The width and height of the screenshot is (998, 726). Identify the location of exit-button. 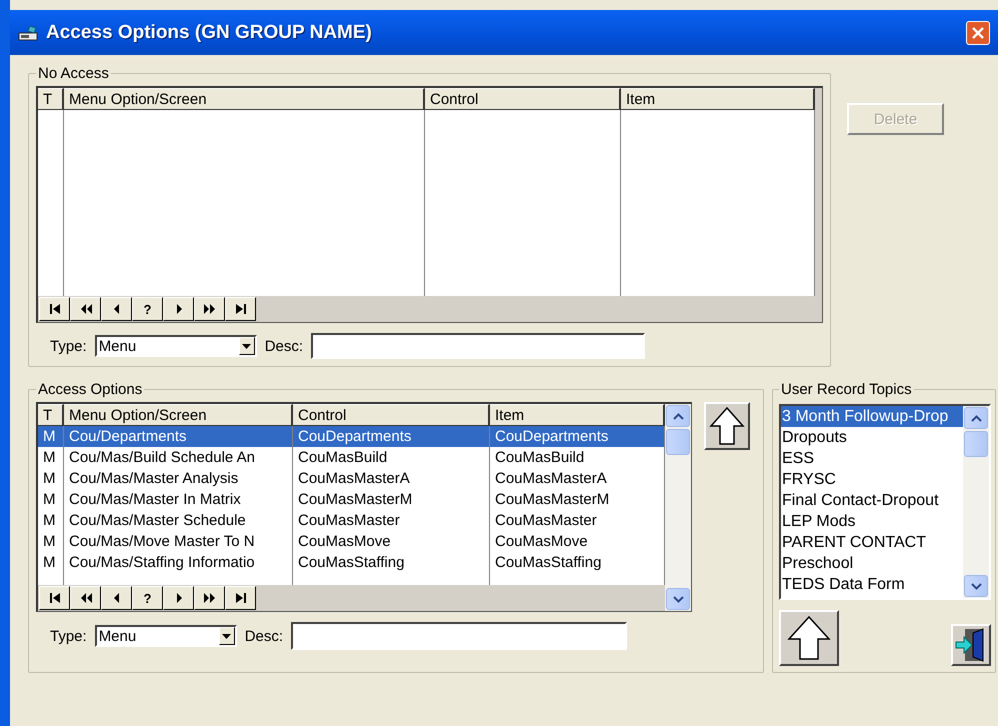
(971, 645).